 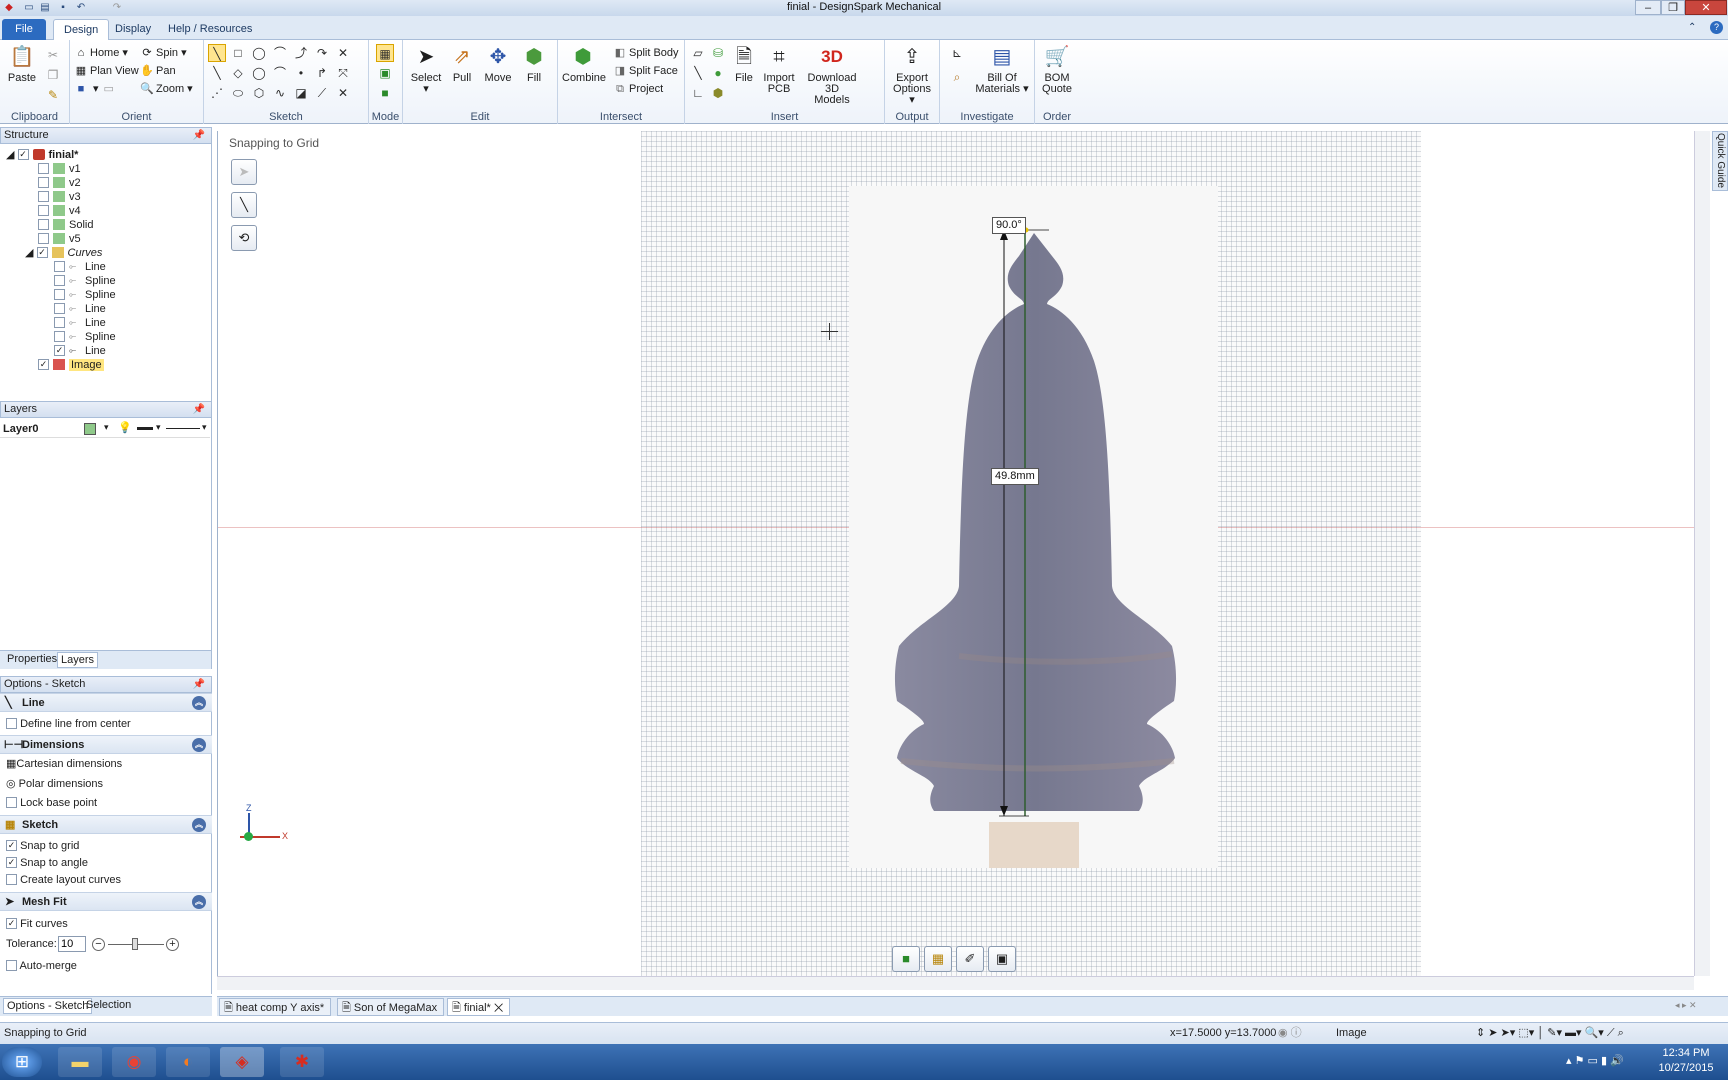 I want to click on cylinder-icon: ⛁, so click(x=718, y=53).